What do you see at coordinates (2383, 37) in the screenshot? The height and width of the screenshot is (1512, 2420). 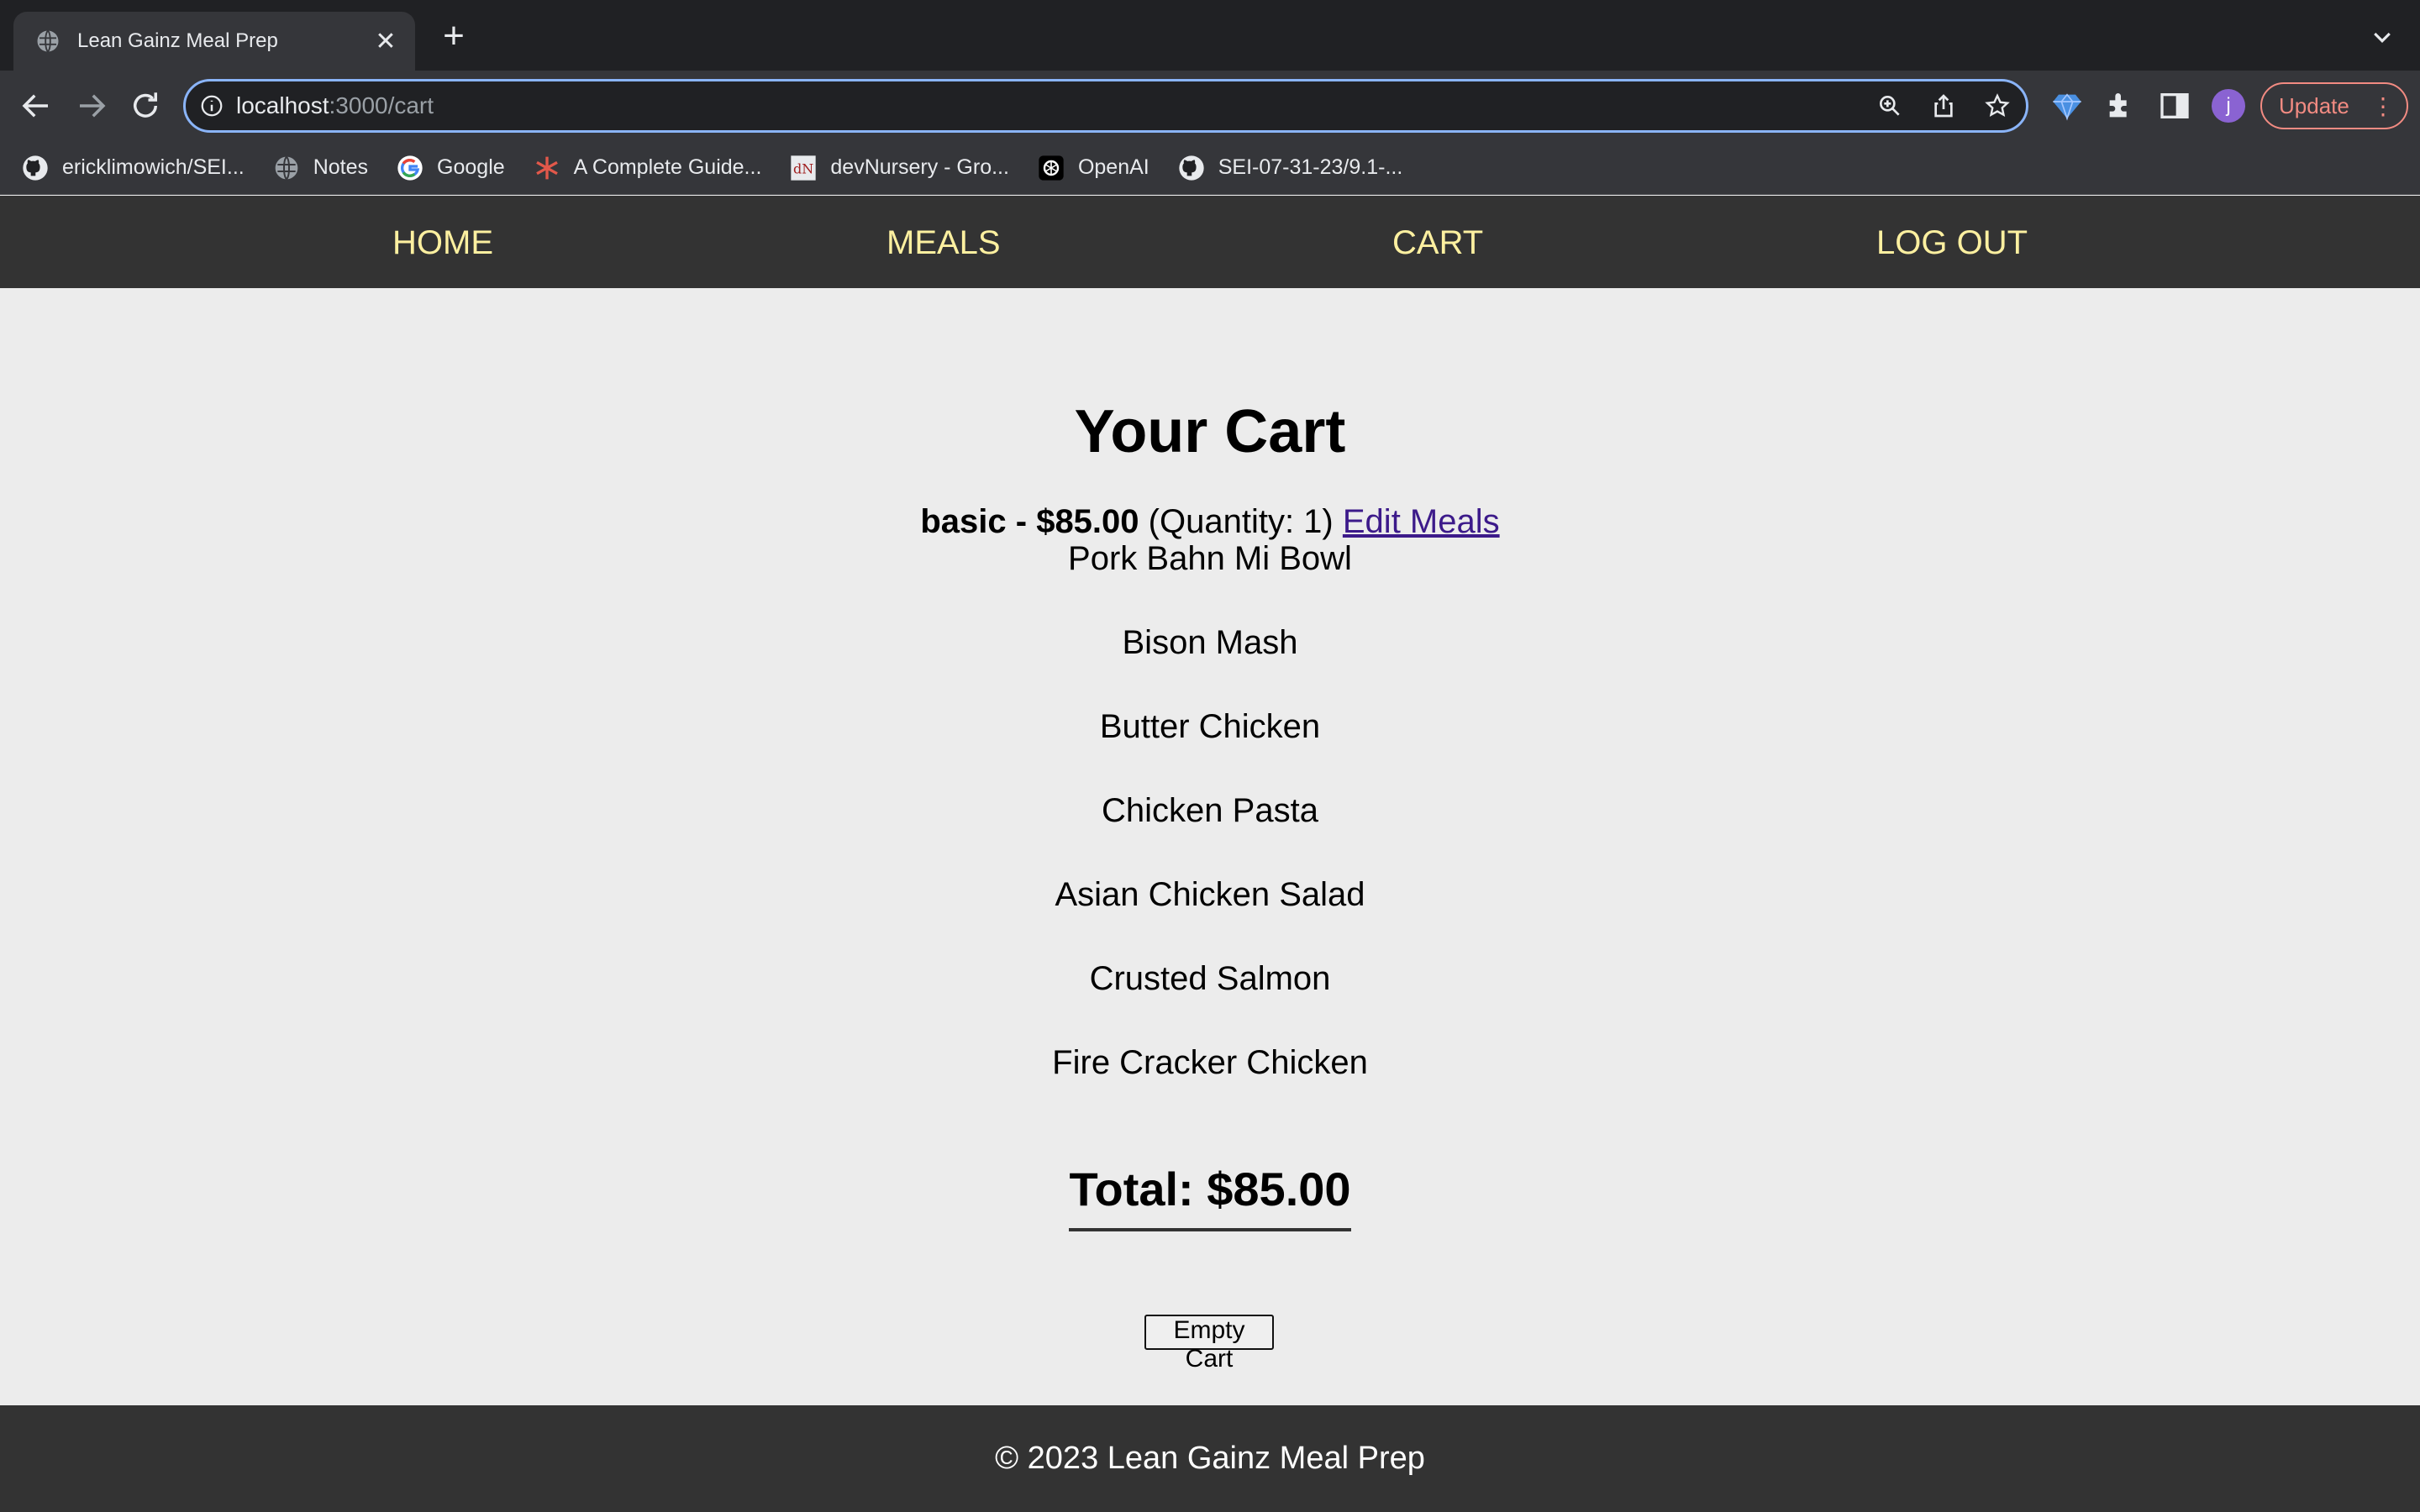 I see `chevron-down-icon` at bounding box center [2383, 37].